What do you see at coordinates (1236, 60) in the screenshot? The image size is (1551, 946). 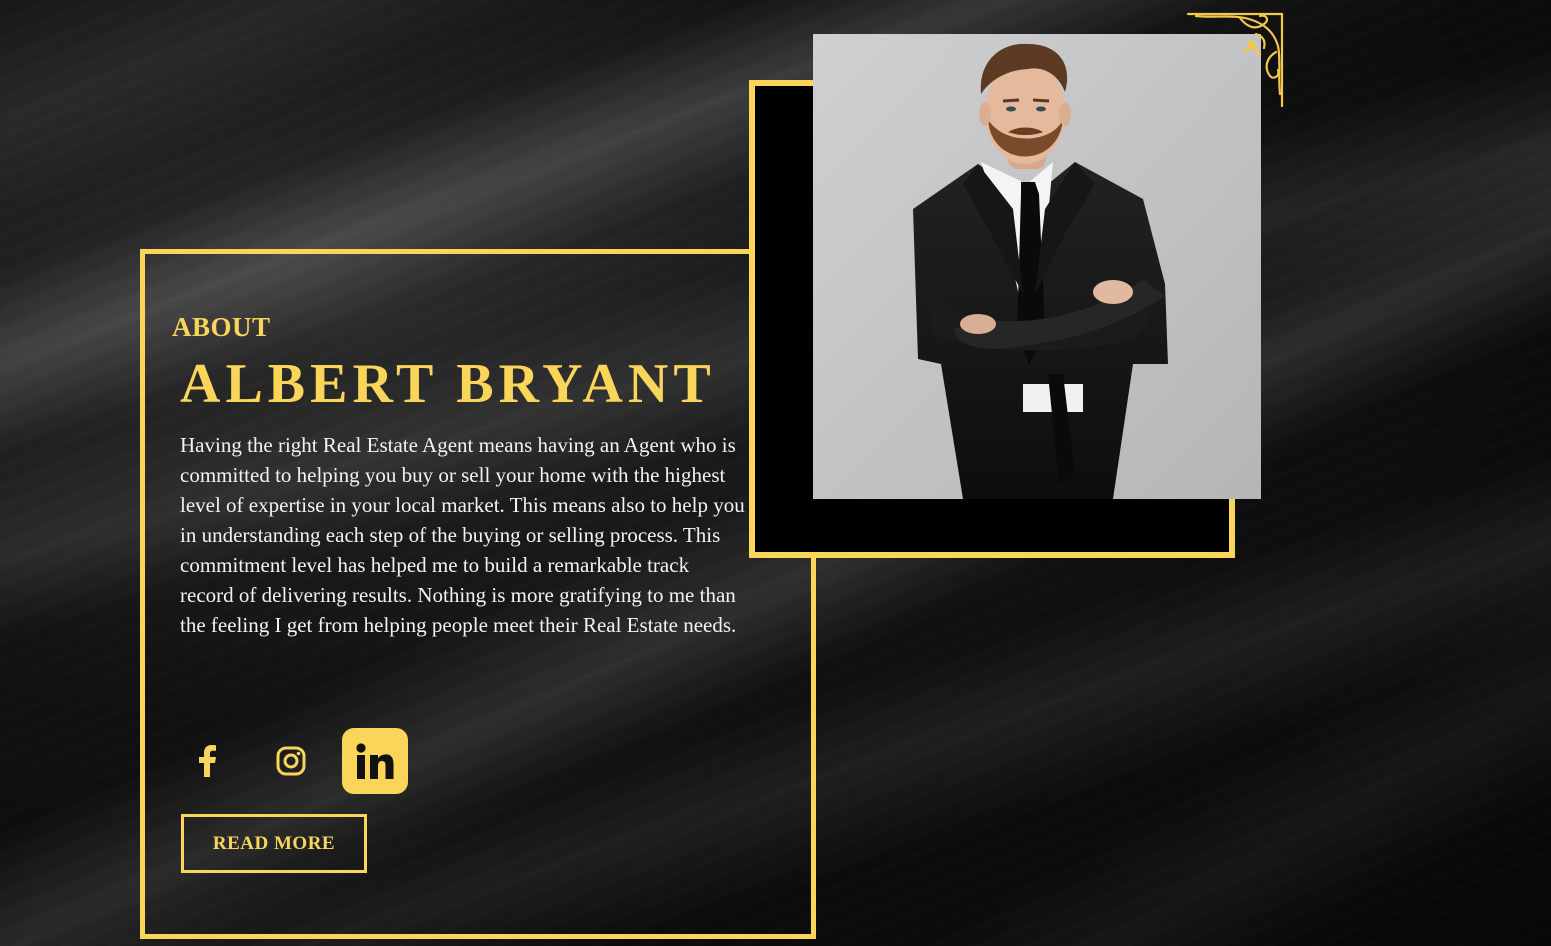 I see `corner-ornament-icon` at bounding box center [1236, 60].